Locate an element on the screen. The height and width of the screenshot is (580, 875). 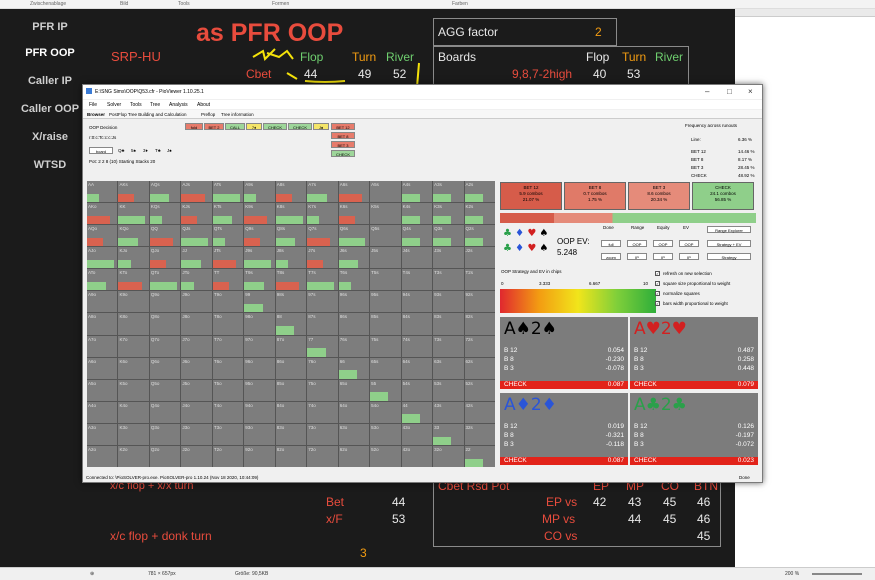
hand-cell: T7s is located at coordinates (322, 280).